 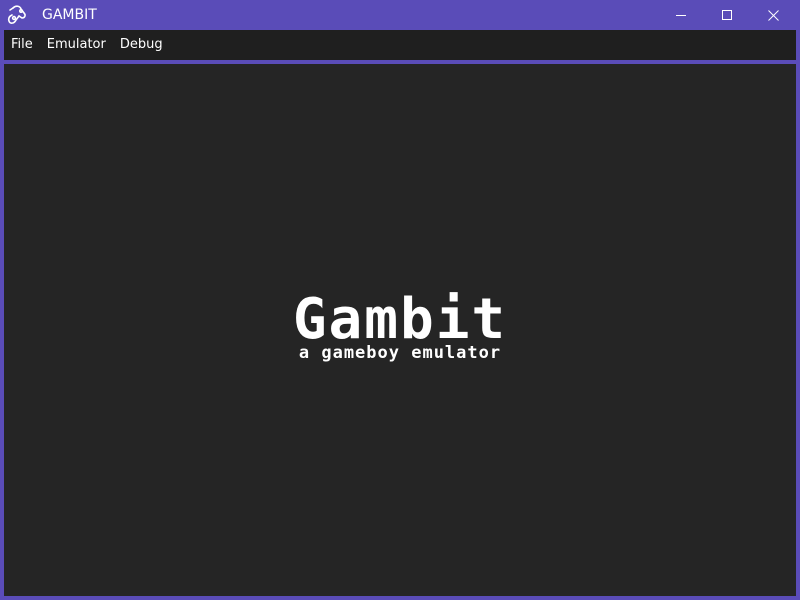 I want to click on title-bar: GAMBIT, so click(x=400, y=15).